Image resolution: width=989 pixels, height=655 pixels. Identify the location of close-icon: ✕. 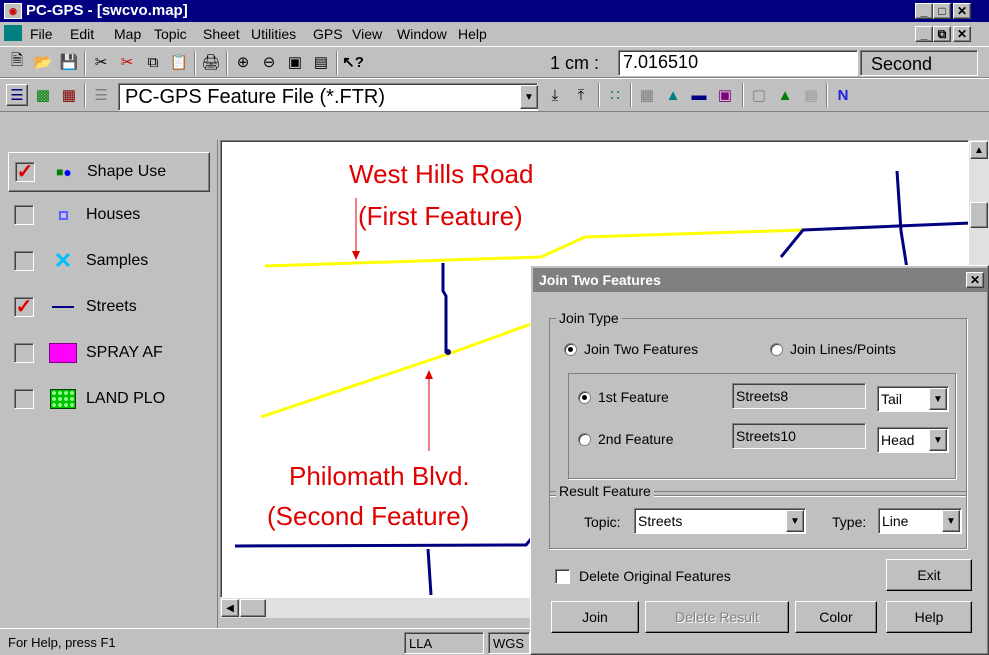
(962, 11).